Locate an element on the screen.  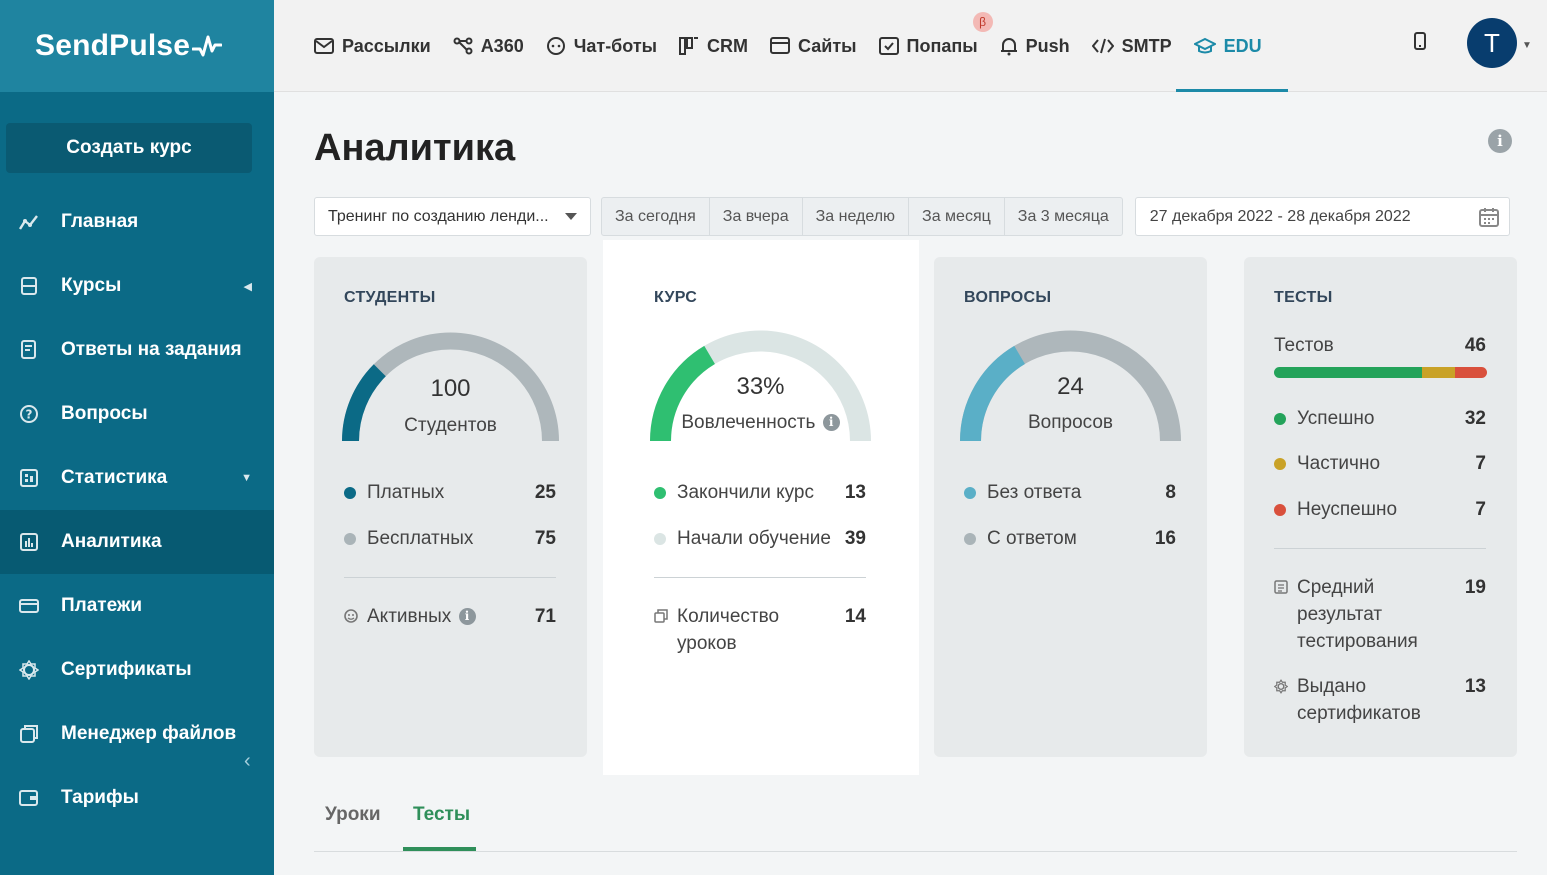
sidebar-item-questions: ? Вопросы is located at coordinates (137, 414).